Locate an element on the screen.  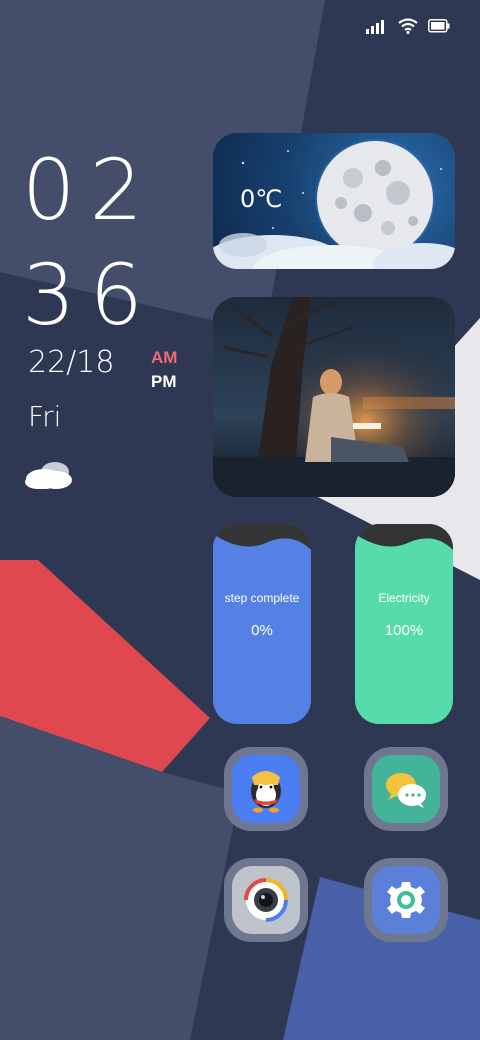
am-label: AM is located at coordinates (164, 357).